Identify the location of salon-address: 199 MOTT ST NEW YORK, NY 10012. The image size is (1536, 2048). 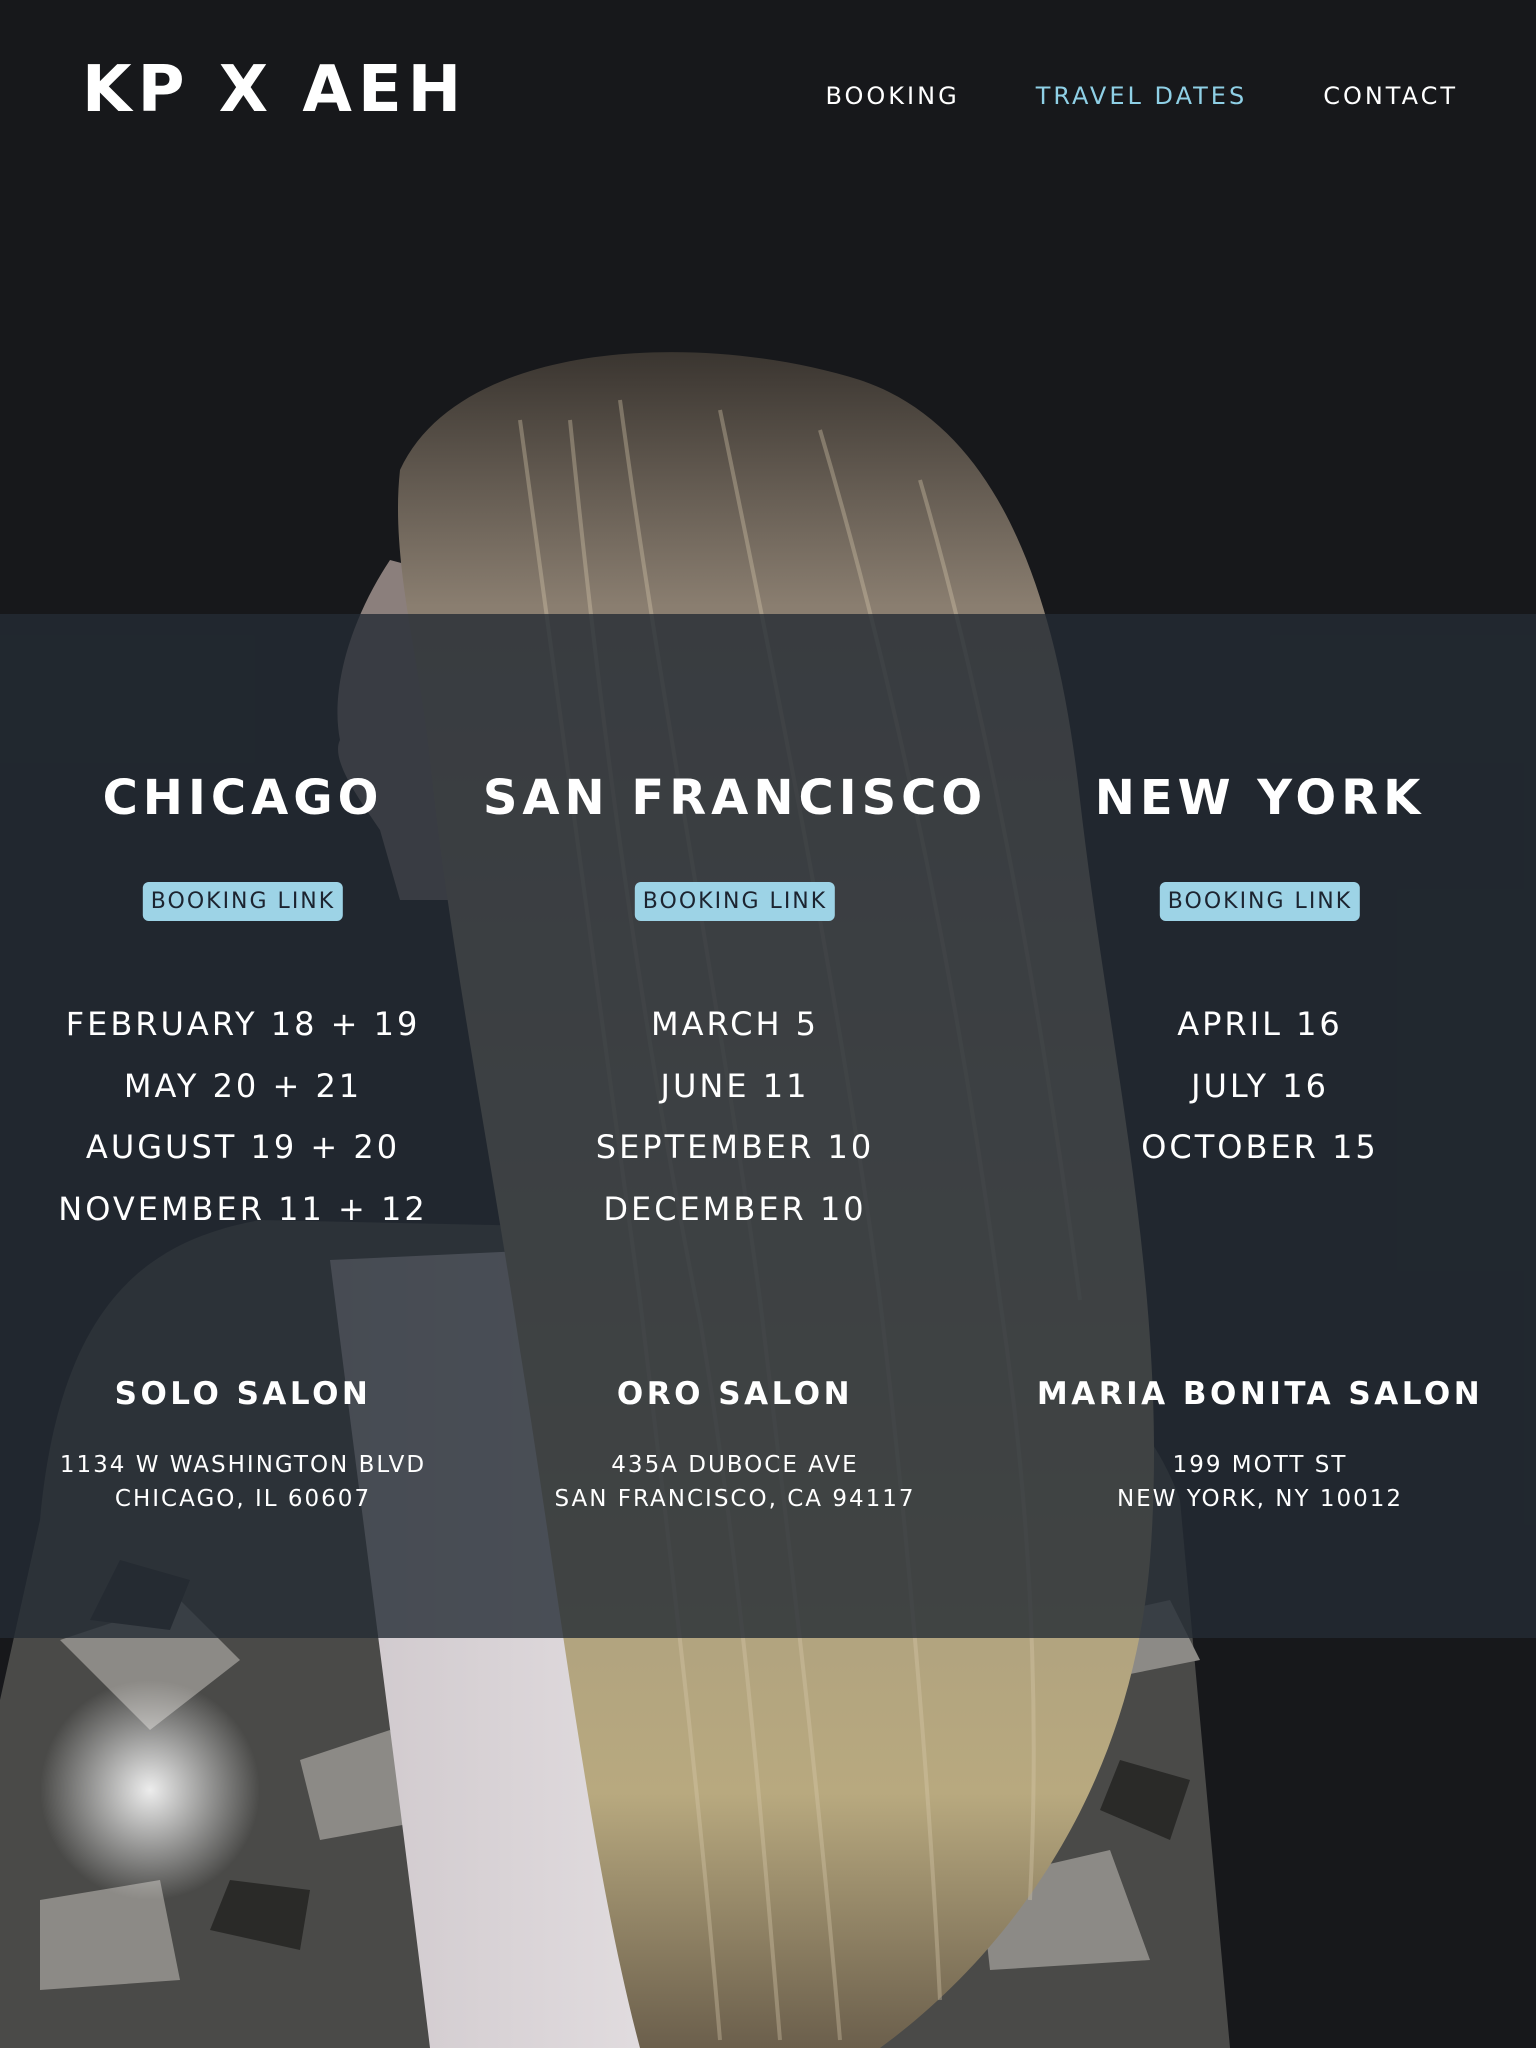
(1260, 1482).